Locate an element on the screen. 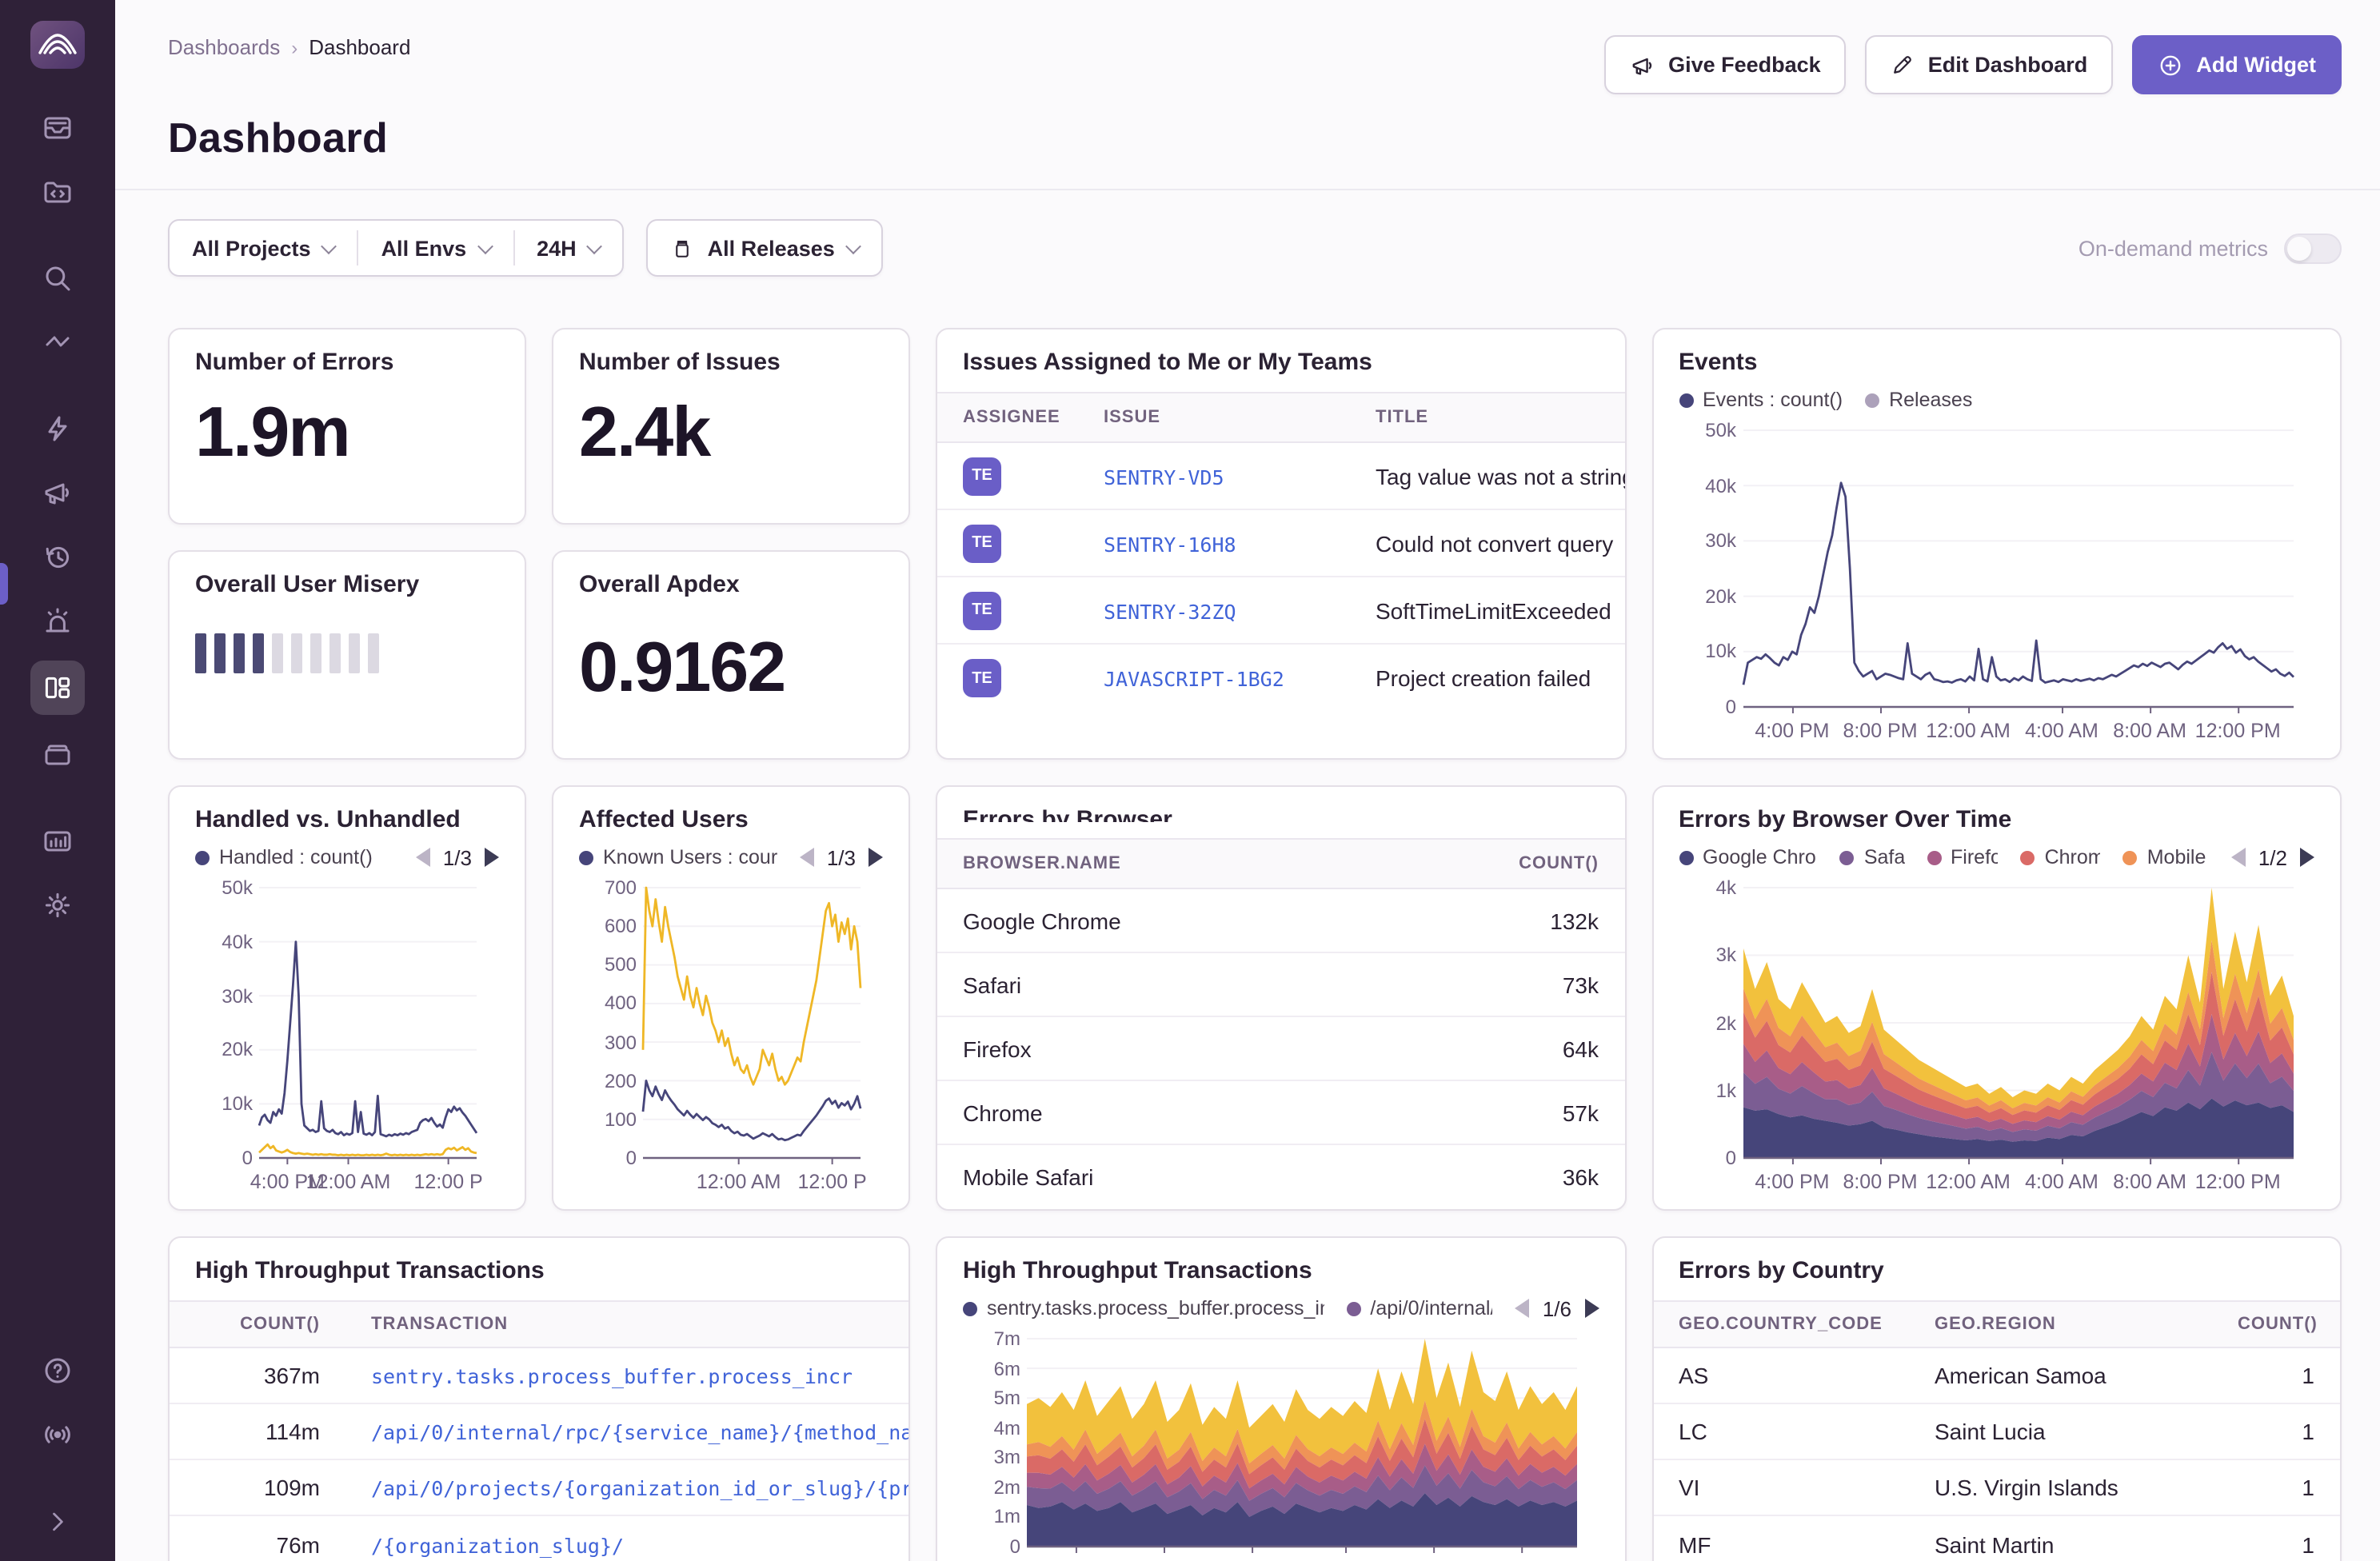  sidebar-item-replays is located at coordinates (57, 557).